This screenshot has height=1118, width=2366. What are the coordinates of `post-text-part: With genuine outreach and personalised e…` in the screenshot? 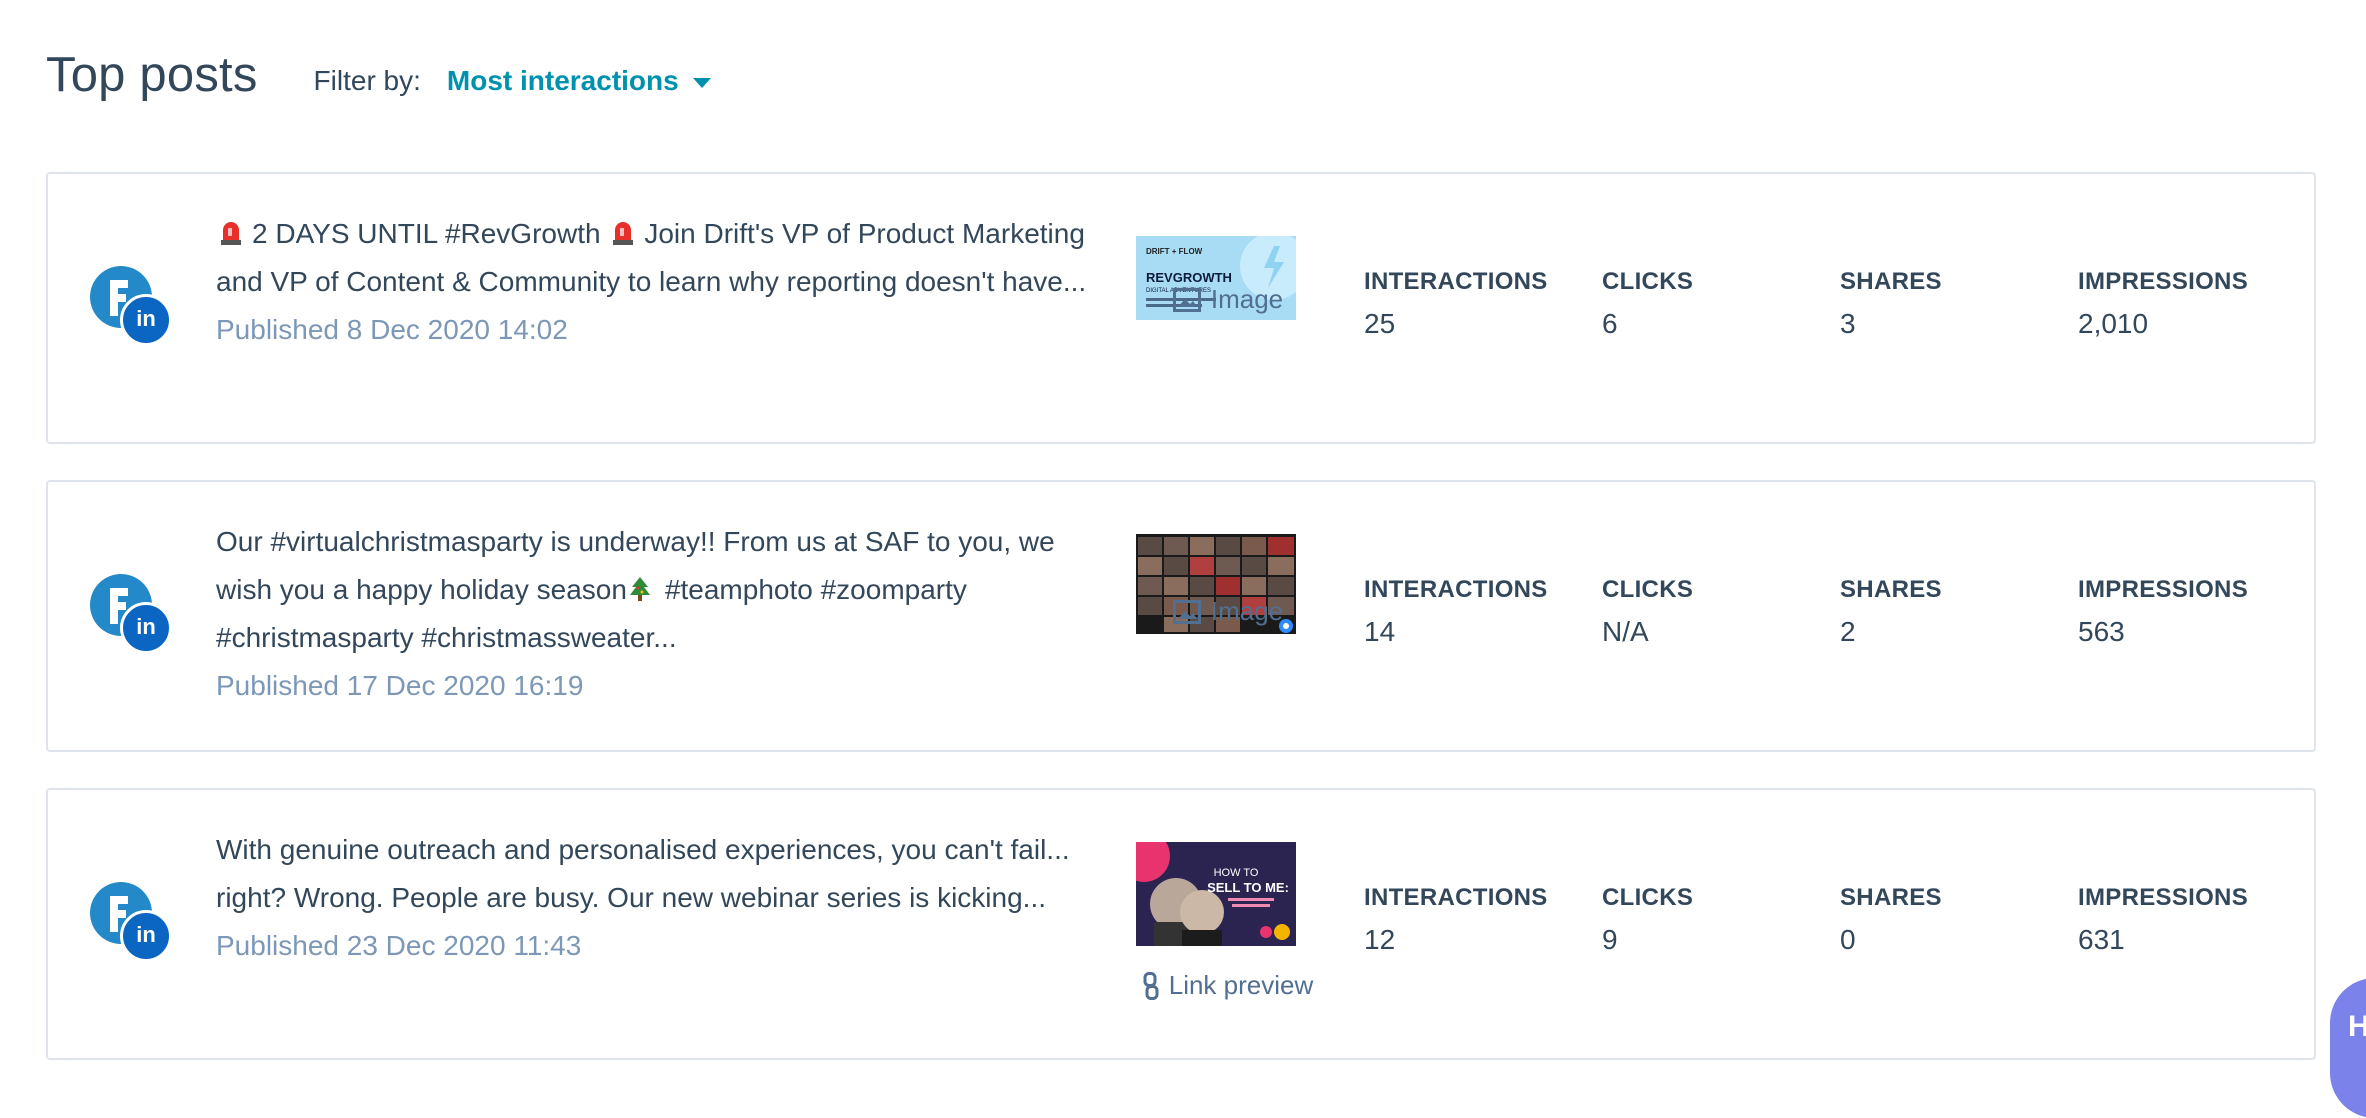 It's located at (643, 873).